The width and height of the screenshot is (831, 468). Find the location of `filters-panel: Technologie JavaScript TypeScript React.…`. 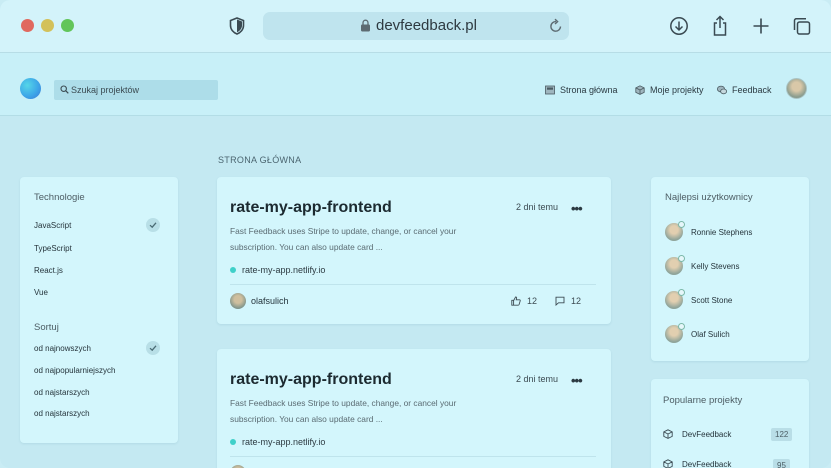

filters-panel: Technologie JavaScript TypeScript React.… is located at coordinates (99, 310).